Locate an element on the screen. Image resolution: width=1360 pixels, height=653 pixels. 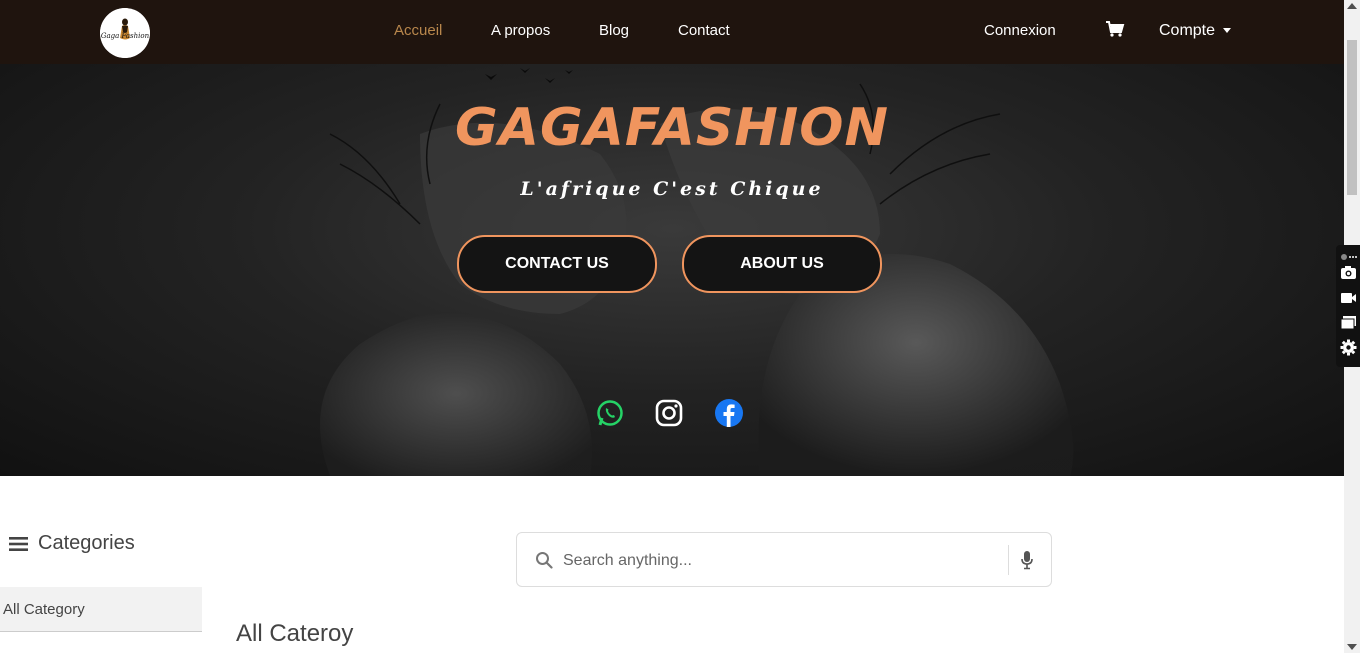
nav-link-contact: Contact is located at coordinates (704, 30).